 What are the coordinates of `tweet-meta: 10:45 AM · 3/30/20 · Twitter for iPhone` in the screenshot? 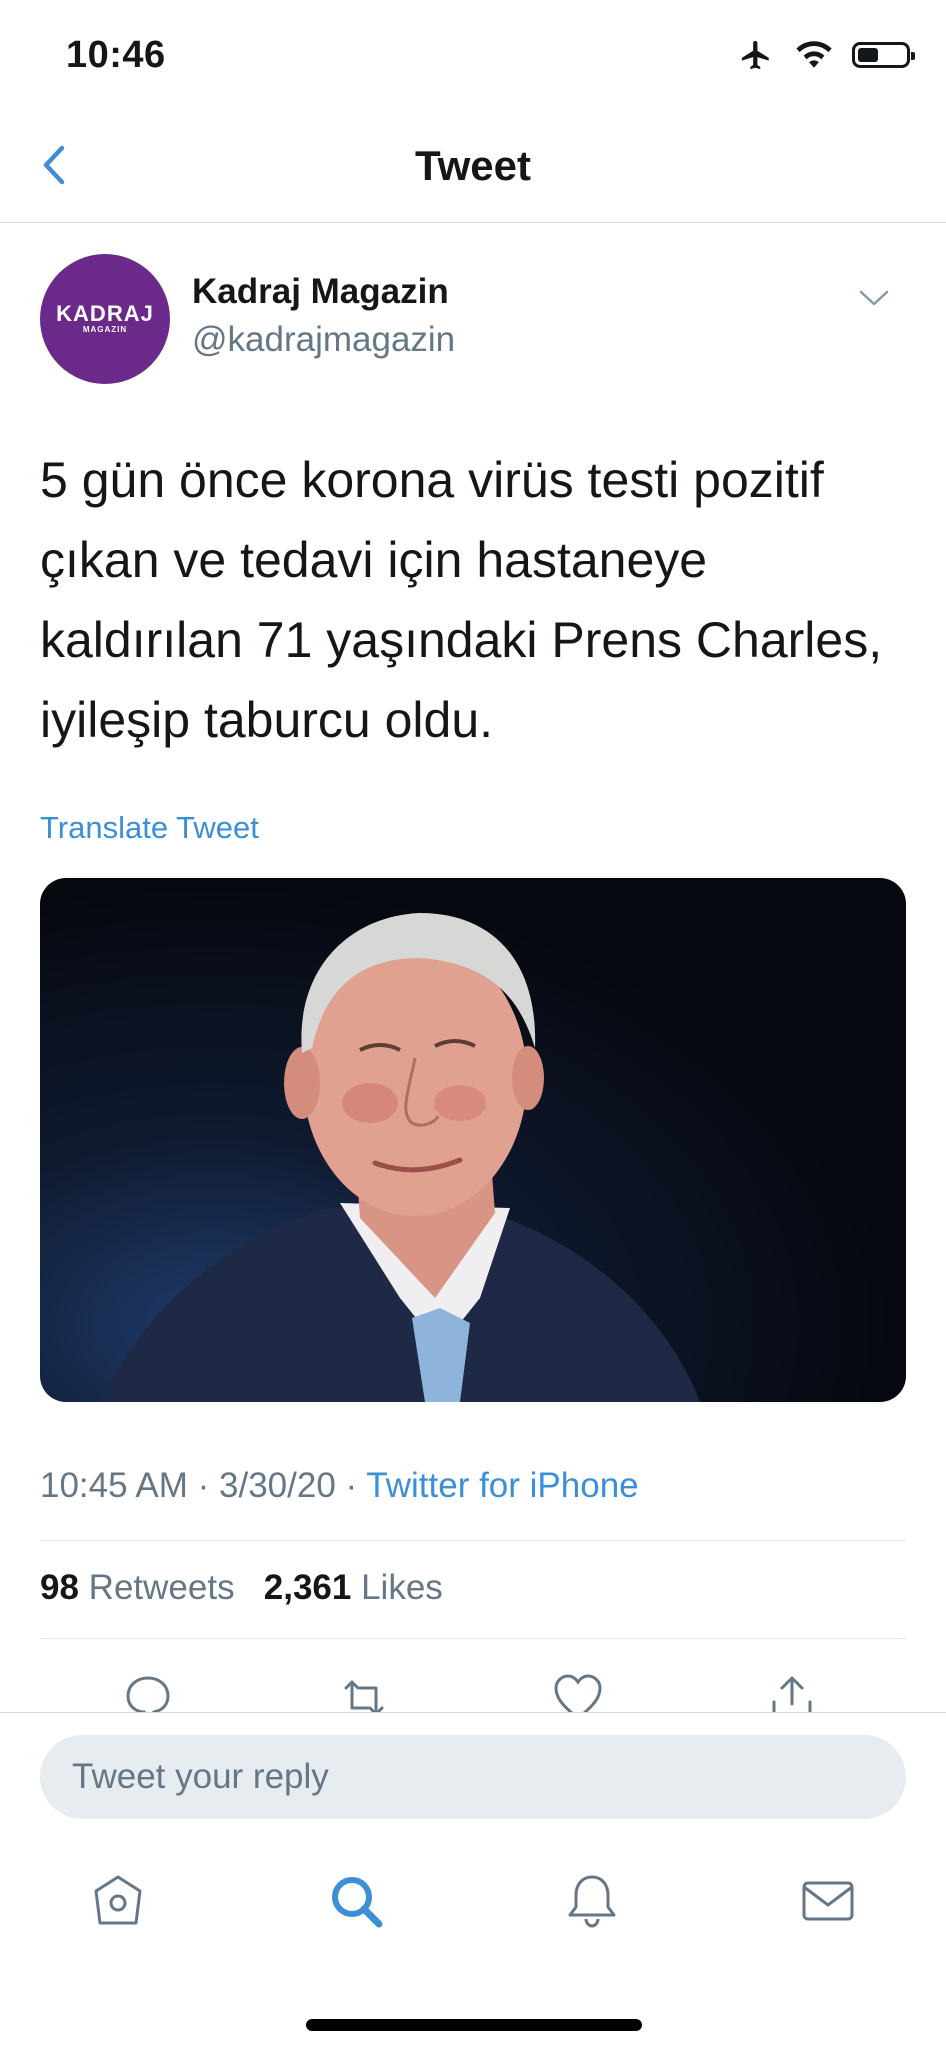 It's located at (339, 1486).